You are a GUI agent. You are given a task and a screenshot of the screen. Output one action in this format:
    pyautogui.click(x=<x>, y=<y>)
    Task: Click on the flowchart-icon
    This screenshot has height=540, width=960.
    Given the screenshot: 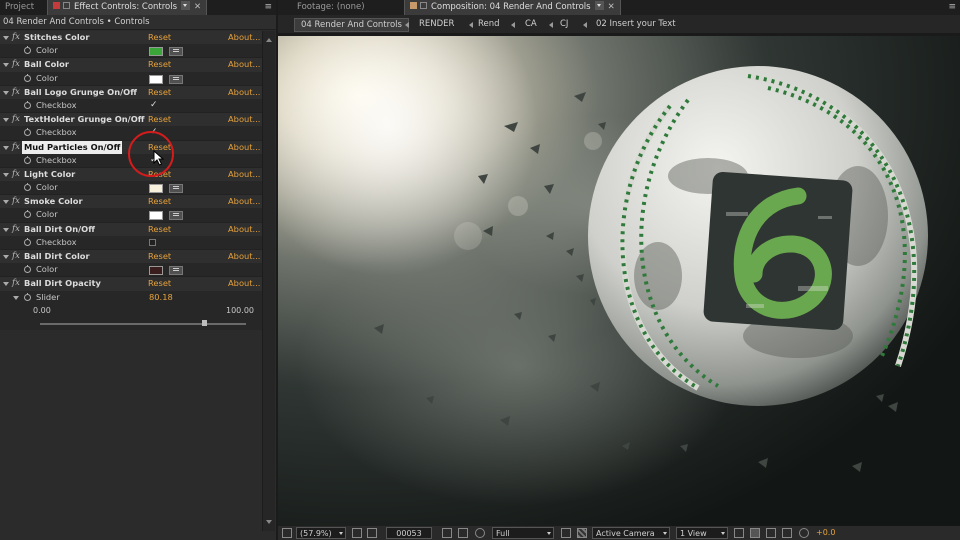 What is the action you would take?
    pyautogui.click(x=787, y=533)
    